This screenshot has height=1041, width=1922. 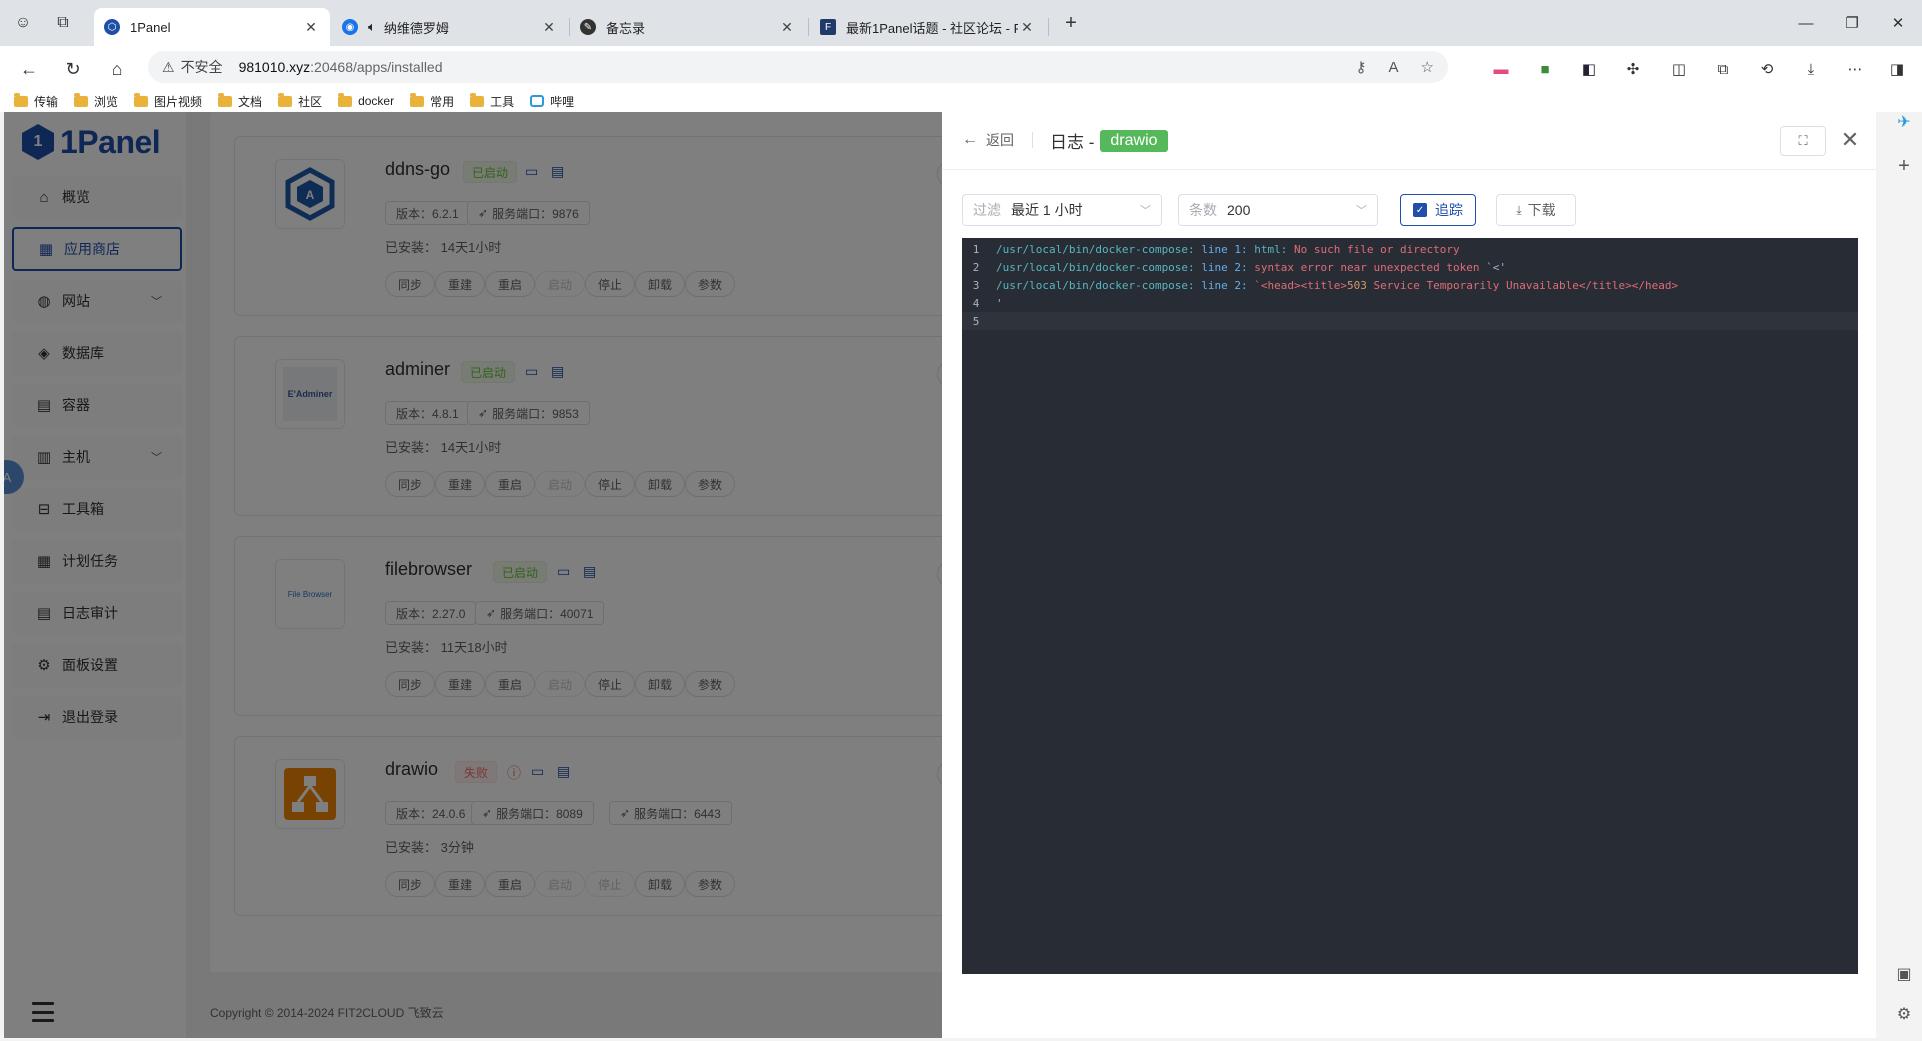 What do you see at coordinates (1134, 140) in the screenshot?
I see `app-name-tag: drawio` at bounding box center [1134, 140].